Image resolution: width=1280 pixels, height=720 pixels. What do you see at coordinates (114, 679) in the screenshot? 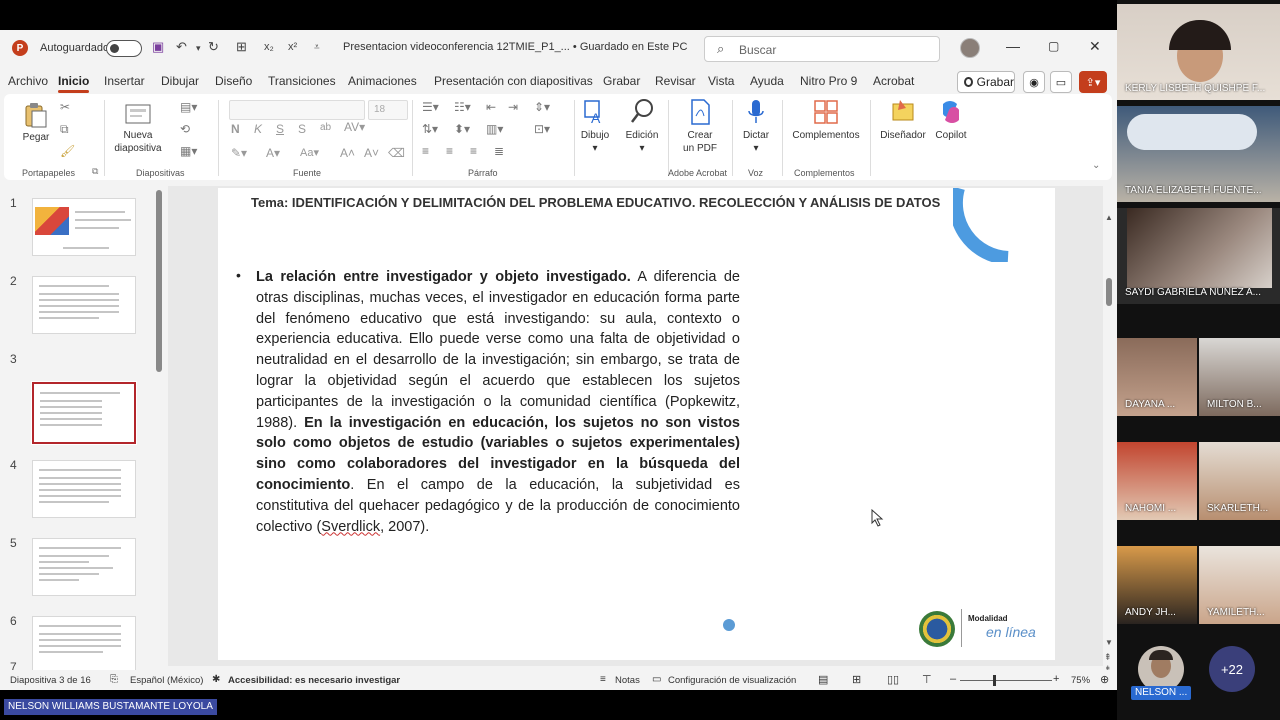
I see `spelling-icon: ⎘` at bounding box center [114, 679].